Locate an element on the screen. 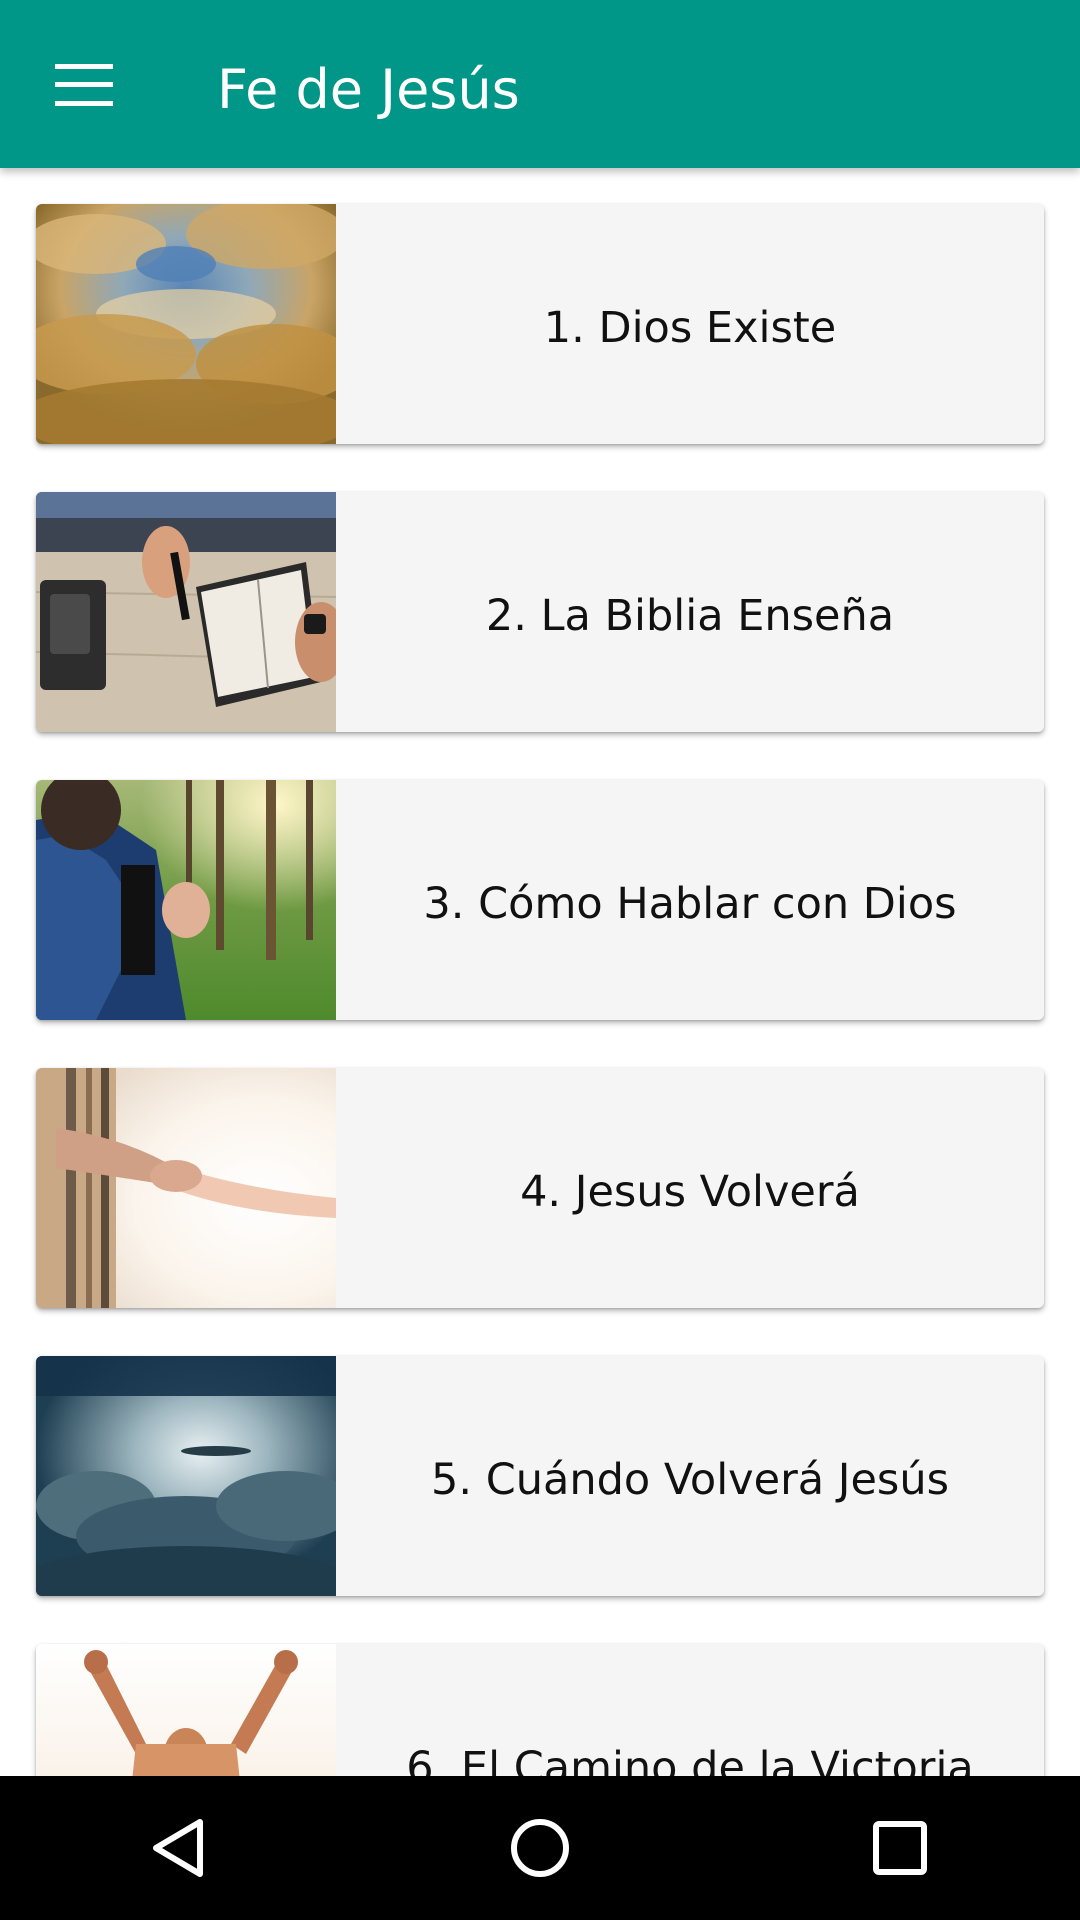  lesson-card-4: 4. Jesus Volverá is located at coordinates (540, 1188).